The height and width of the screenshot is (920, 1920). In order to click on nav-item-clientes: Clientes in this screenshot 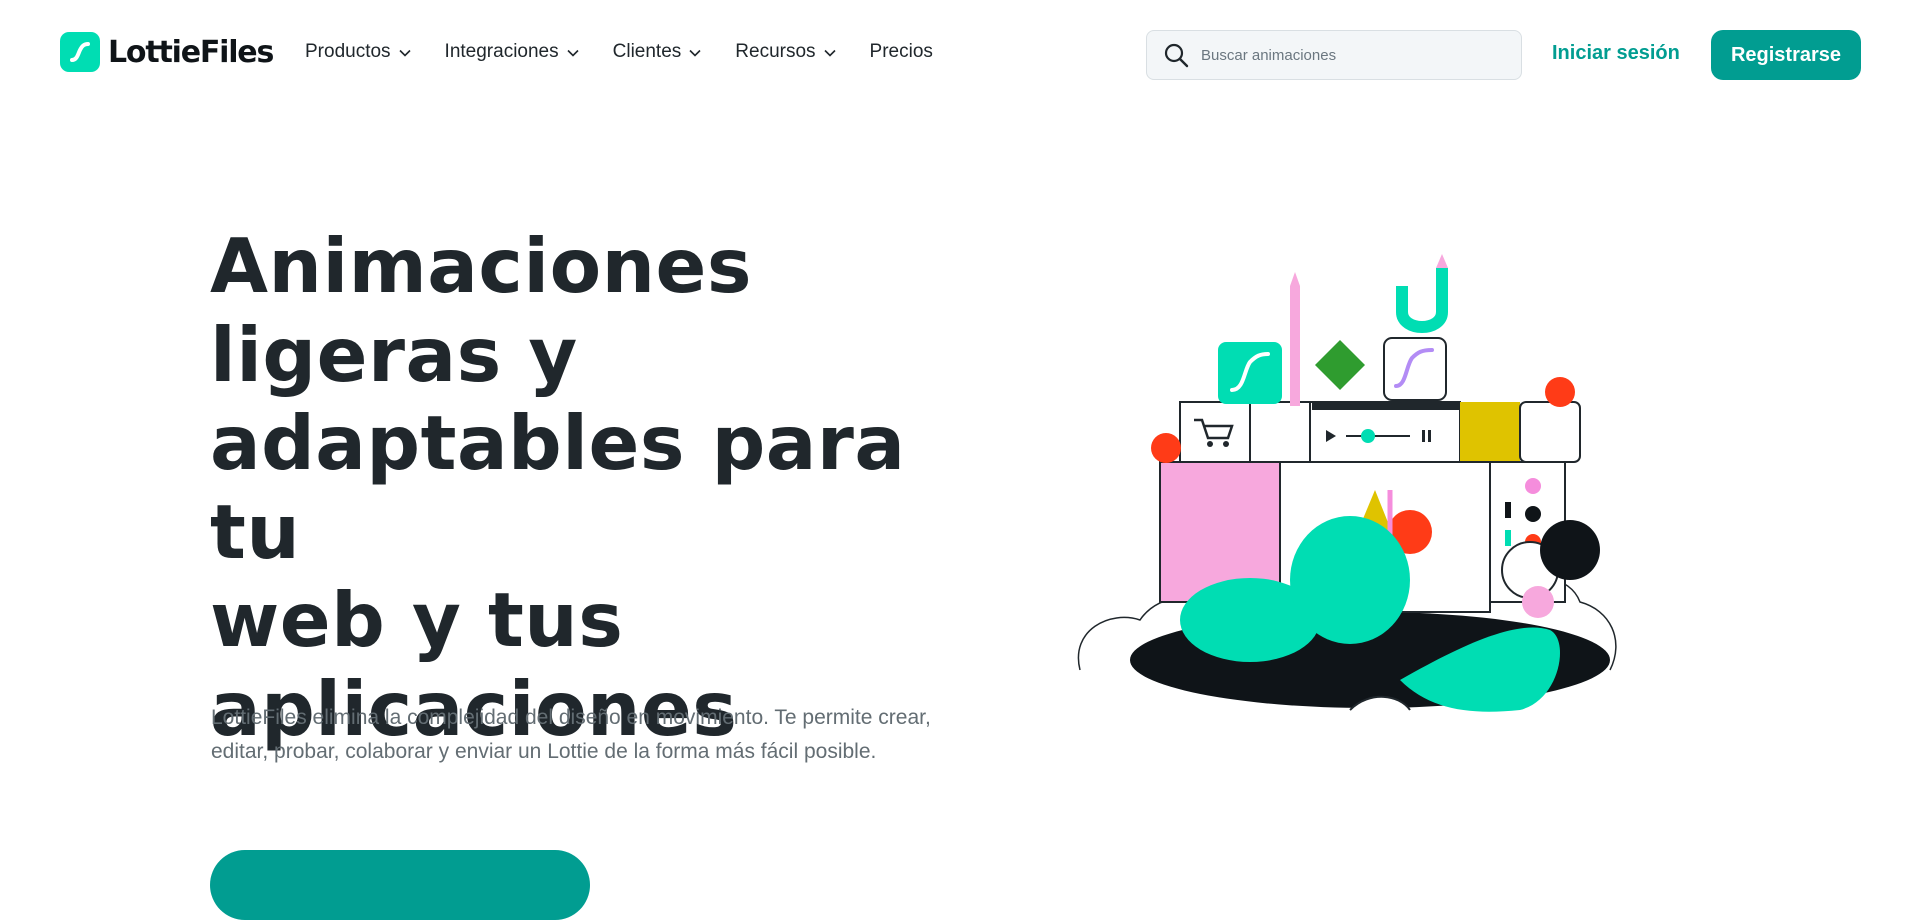, I will do `click(657, 52)`.